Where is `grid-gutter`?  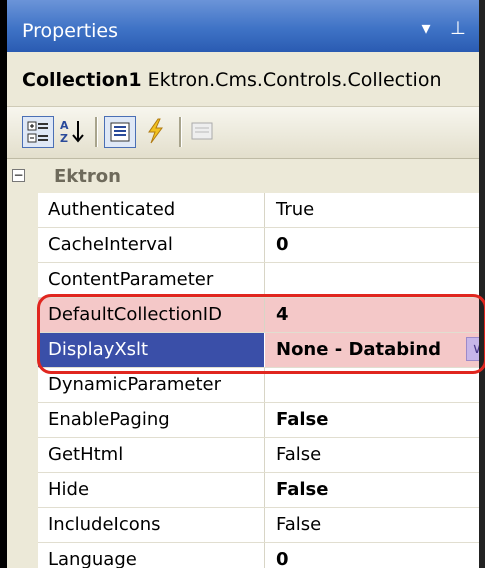 grid-gutter is located at coordinates (22, 363).